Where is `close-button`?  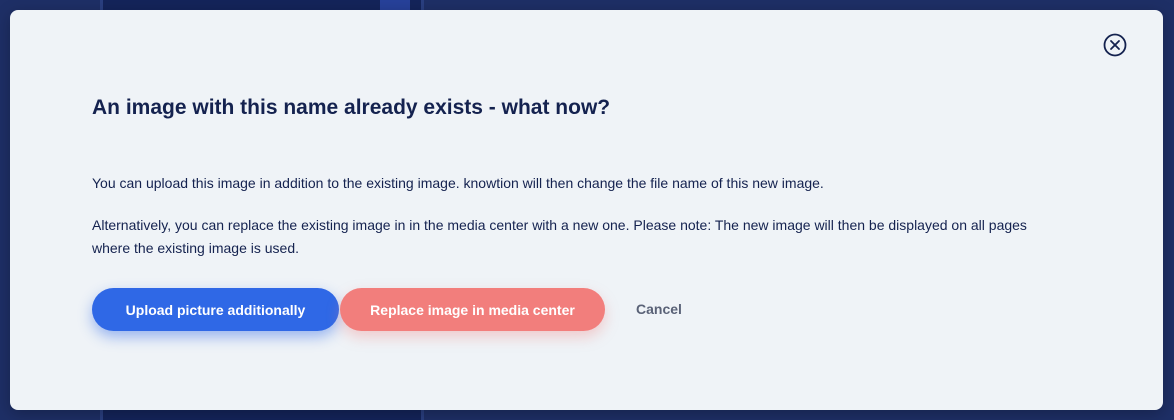 close-button is located at coordinates (1115, 45).